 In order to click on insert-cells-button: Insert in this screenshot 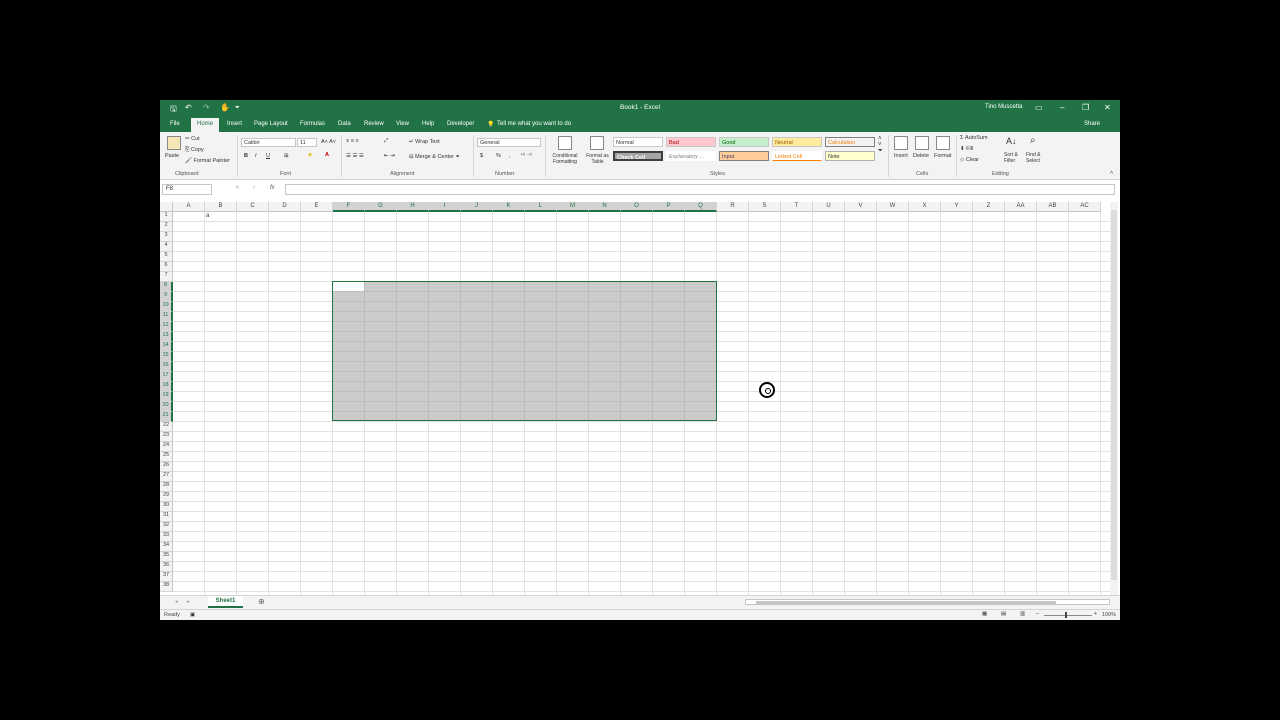, I will do `click(901, 156)`.